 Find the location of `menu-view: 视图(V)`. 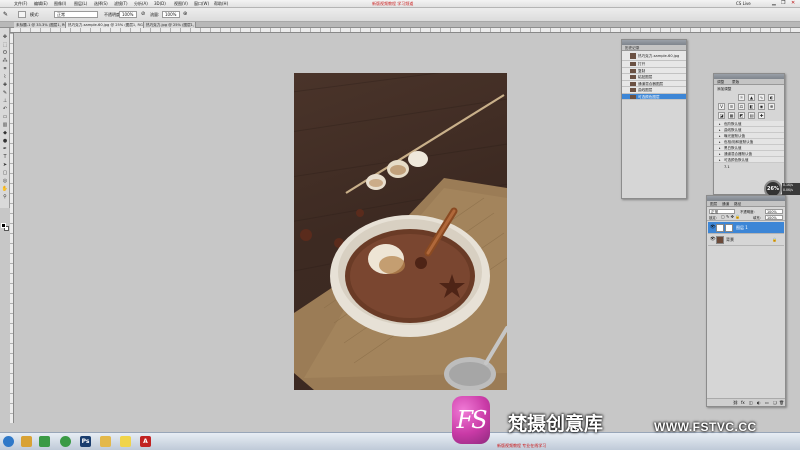

menu-view: 视图(V) is located at coordinates (181, 4).